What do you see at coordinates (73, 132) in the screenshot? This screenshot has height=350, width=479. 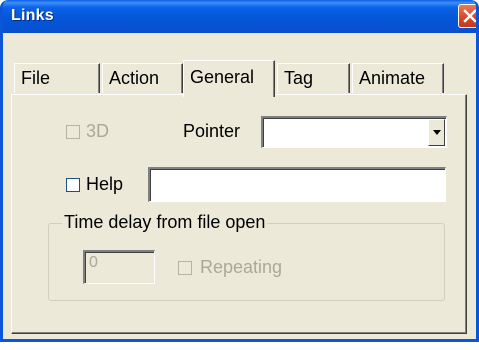 I see `3d-checkbox` at bounding box center [73, 132].